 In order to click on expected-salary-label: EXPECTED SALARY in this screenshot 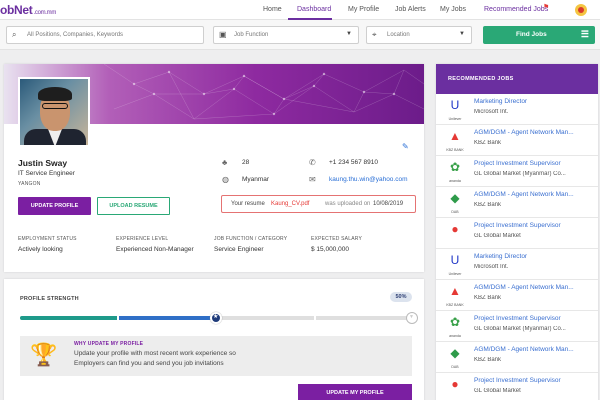, I will do `click(336, 239)`.